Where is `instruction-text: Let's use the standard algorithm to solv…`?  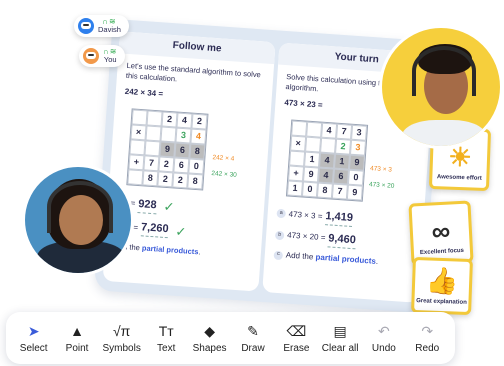
instruction-text: Let's use the standard algorithm to solv… is located at coordinates (193, 72).